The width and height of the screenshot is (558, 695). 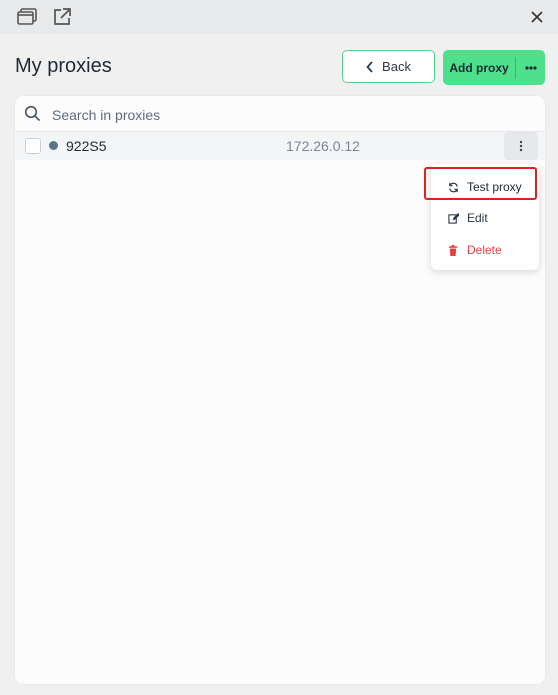 I want to click on window-titlebar, so click(x=279, y=17).